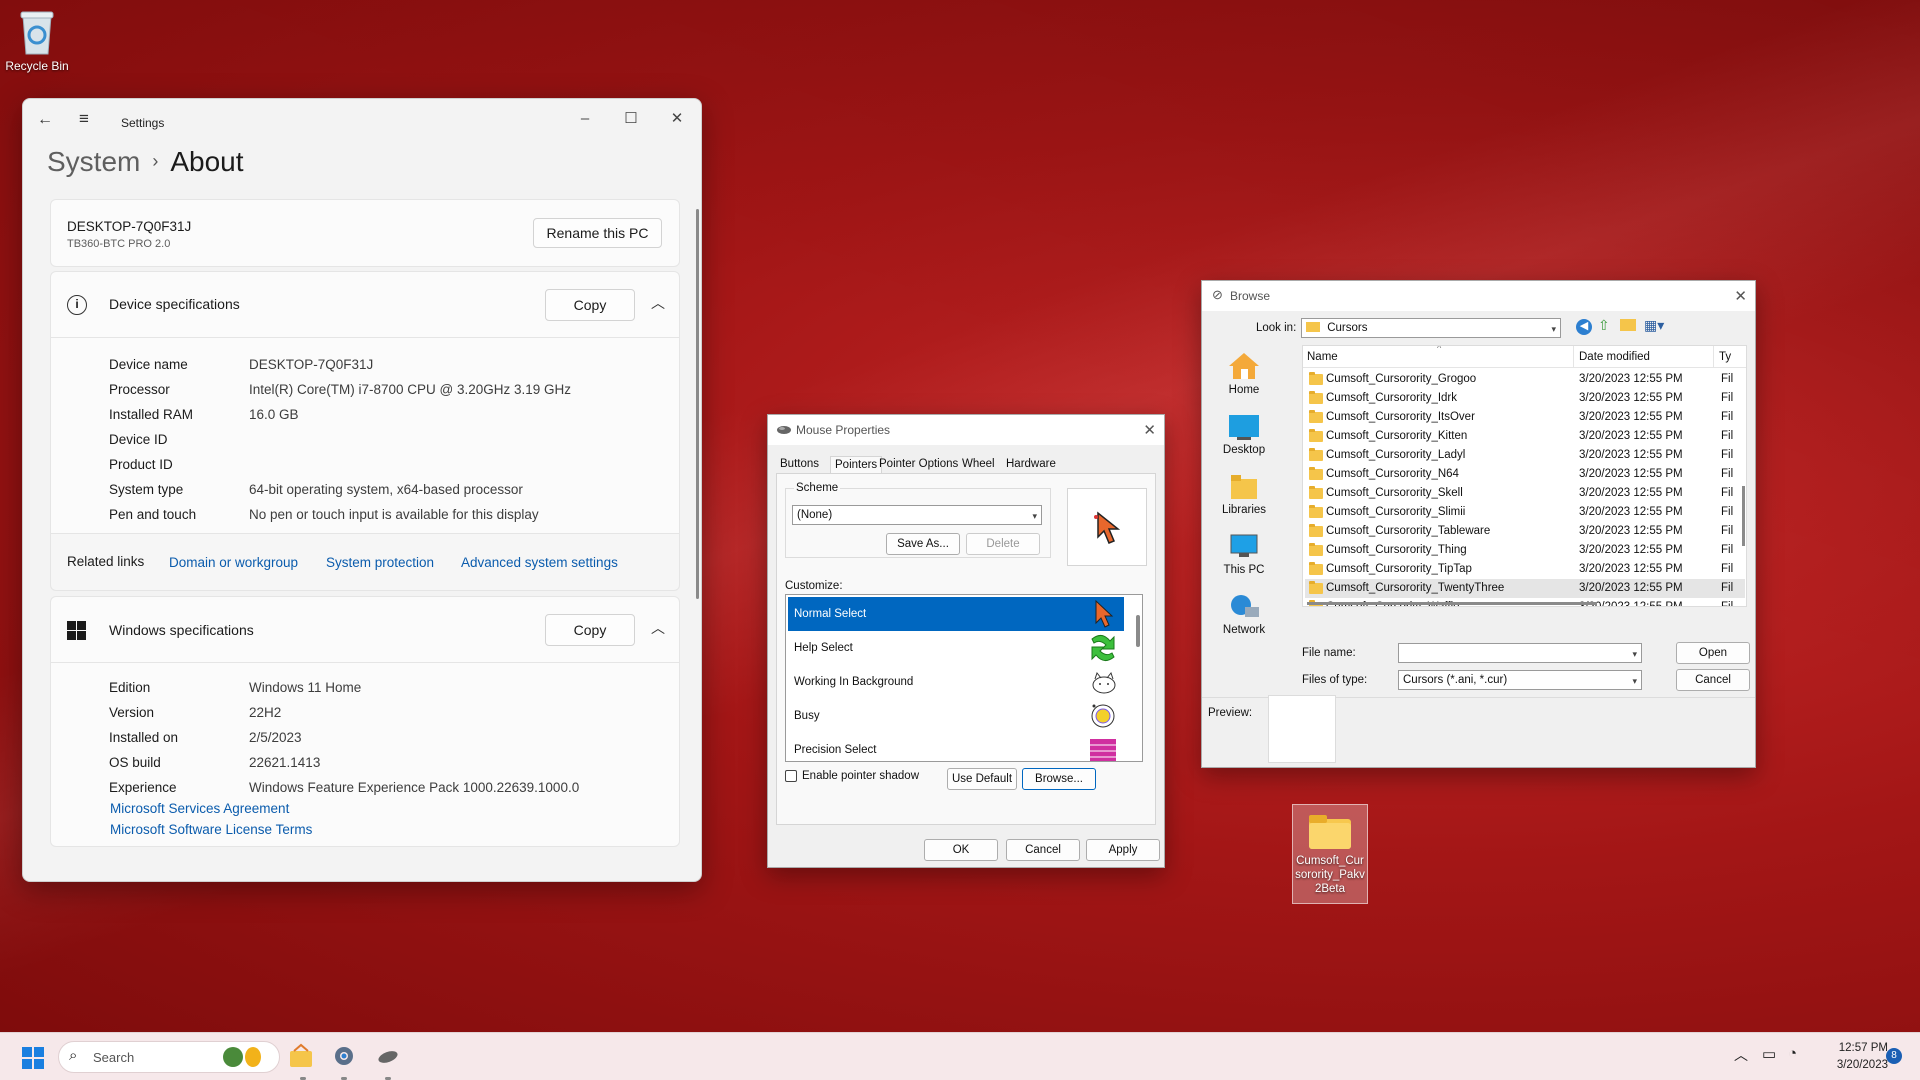 Image resolution: width=1920 pixels, height=1080 pixels. I want to click on network-tray-icon: ▭, so click(1769, 1054).